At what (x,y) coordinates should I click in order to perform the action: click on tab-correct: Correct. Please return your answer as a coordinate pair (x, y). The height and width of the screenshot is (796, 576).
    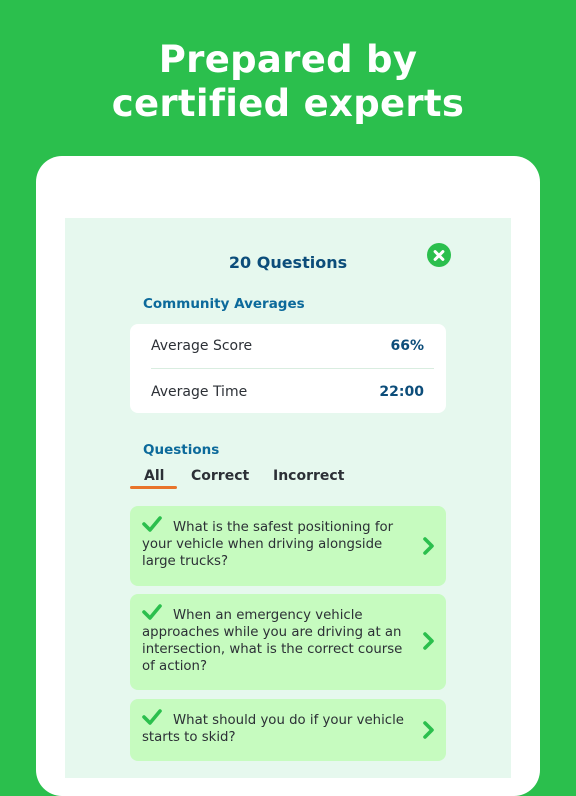
    Looking at the image, I should click on (220, 476).